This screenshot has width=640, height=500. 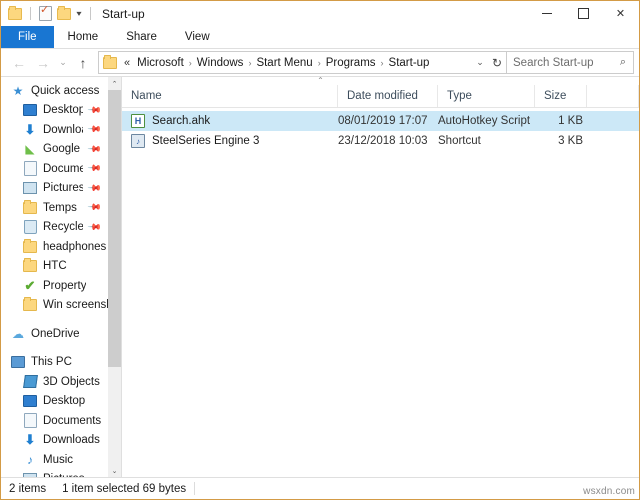 What do you see at coordinates (54, 150) in the screenshot?
I see `sidebar-item-google-drive: ◣ Google Drive 📌` at bounding box center [54, 150].